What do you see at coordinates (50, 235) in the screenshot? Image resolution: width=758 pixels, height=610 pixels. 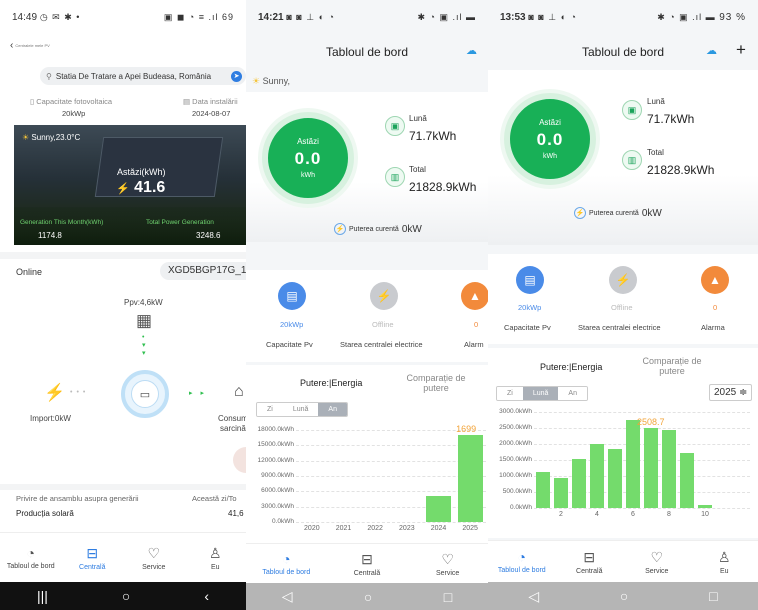 I see `month-value: 1174.8` at bounding box center [50, 235].